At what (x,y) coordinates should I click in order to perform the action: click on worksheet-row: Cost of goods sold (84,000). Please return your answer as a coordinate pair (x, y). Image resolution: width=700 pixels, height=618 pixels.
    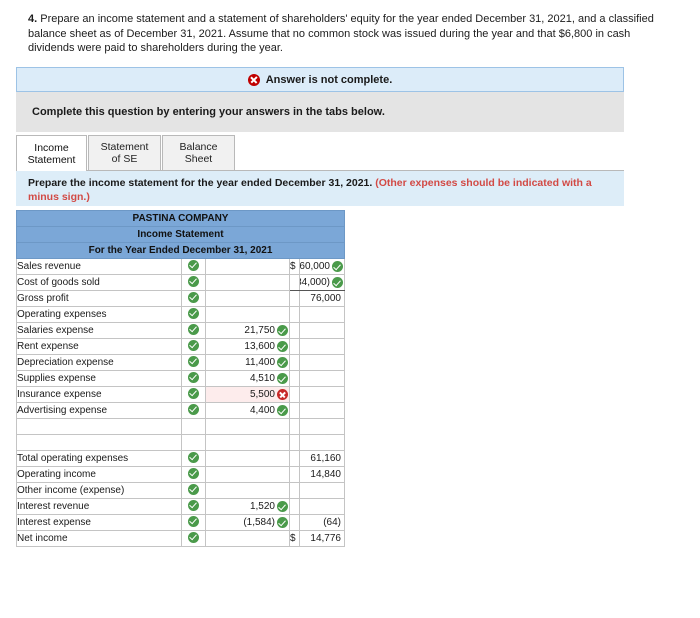
    Looking at the image, I should click on (180, 282).